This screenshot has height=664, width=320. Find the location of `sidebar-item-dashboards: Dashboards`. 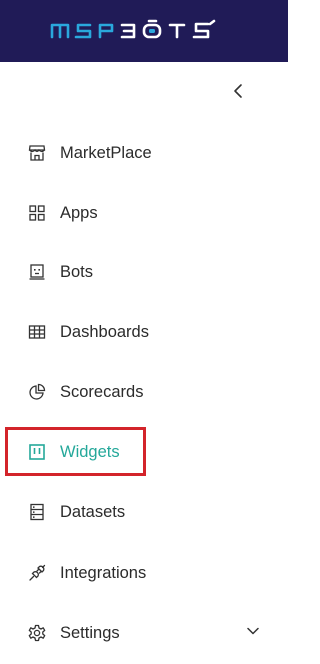

sidebar-item-dashboards: Dashboards is located at coordinates (144, 332).